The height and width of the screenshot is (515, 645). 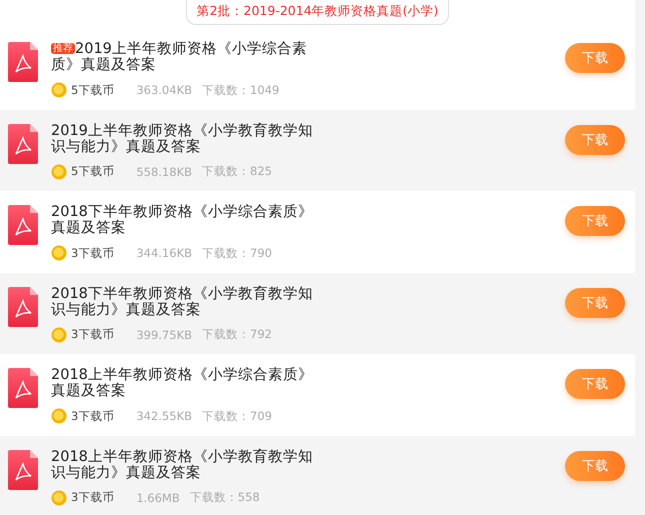 I want to click on download-count: 下载数：709, so click(x=237, y=416).